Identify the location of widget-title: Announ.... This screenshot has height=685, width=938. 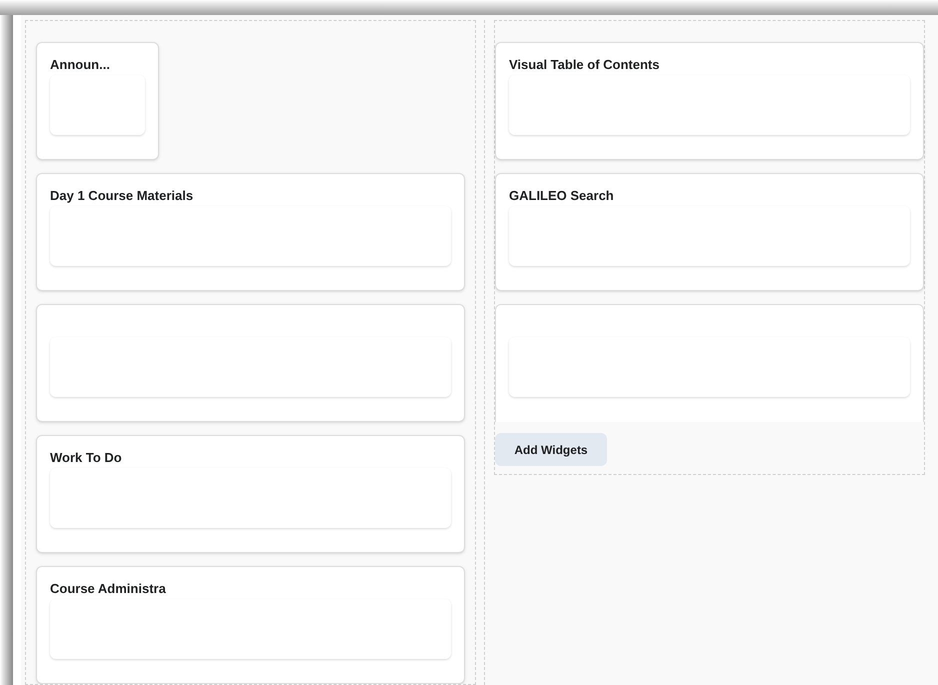
(80, 65).